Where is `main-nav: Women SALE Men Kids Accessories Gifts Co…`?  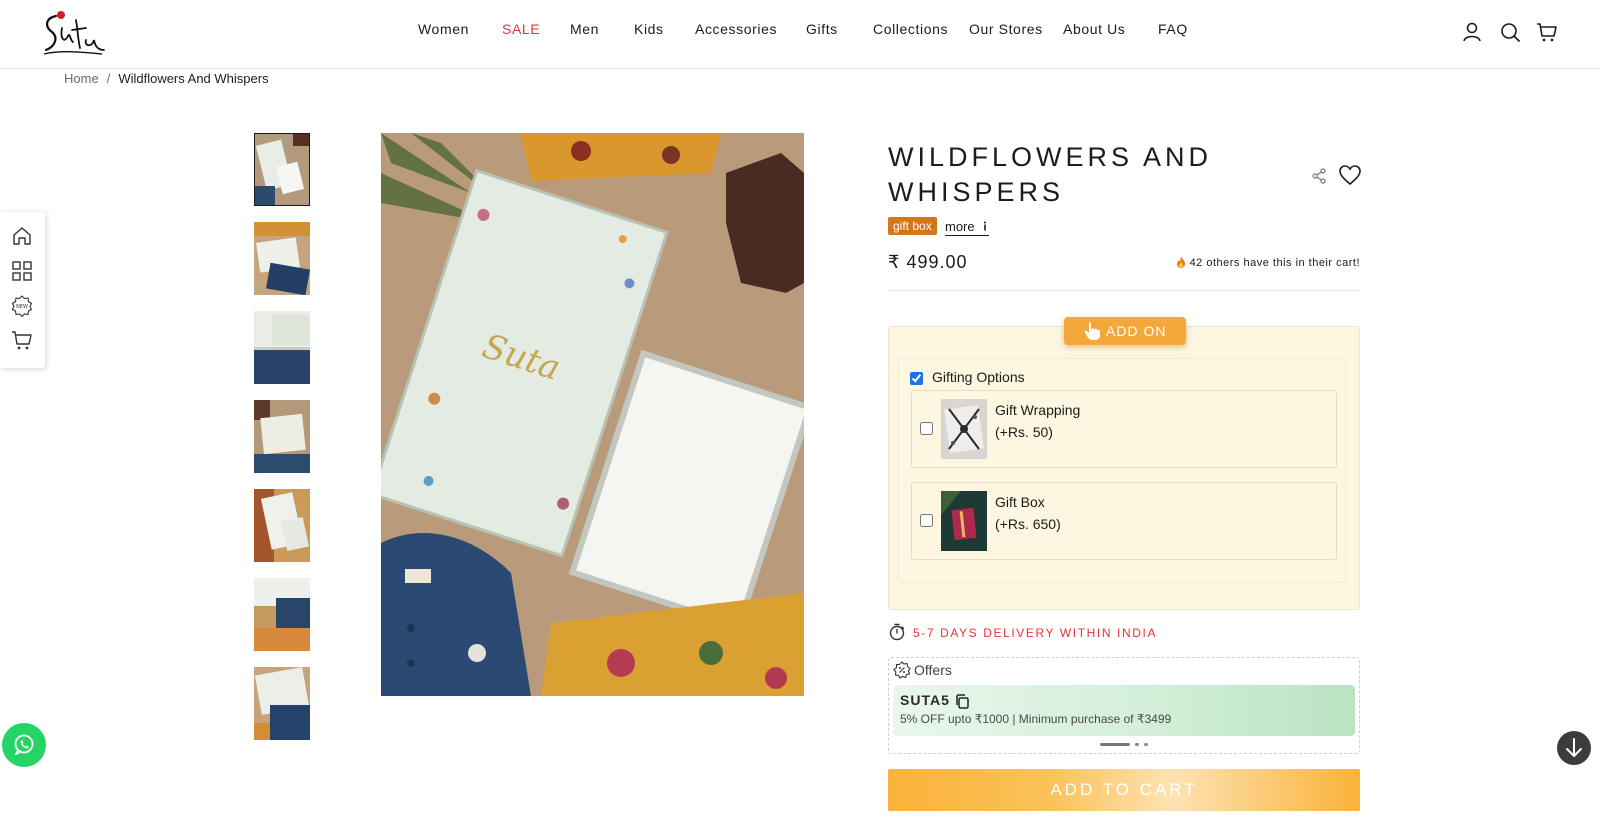
main-nav: Women SALE Men Kids Accessories Gifts Co… is located at coordinates (800, 31).